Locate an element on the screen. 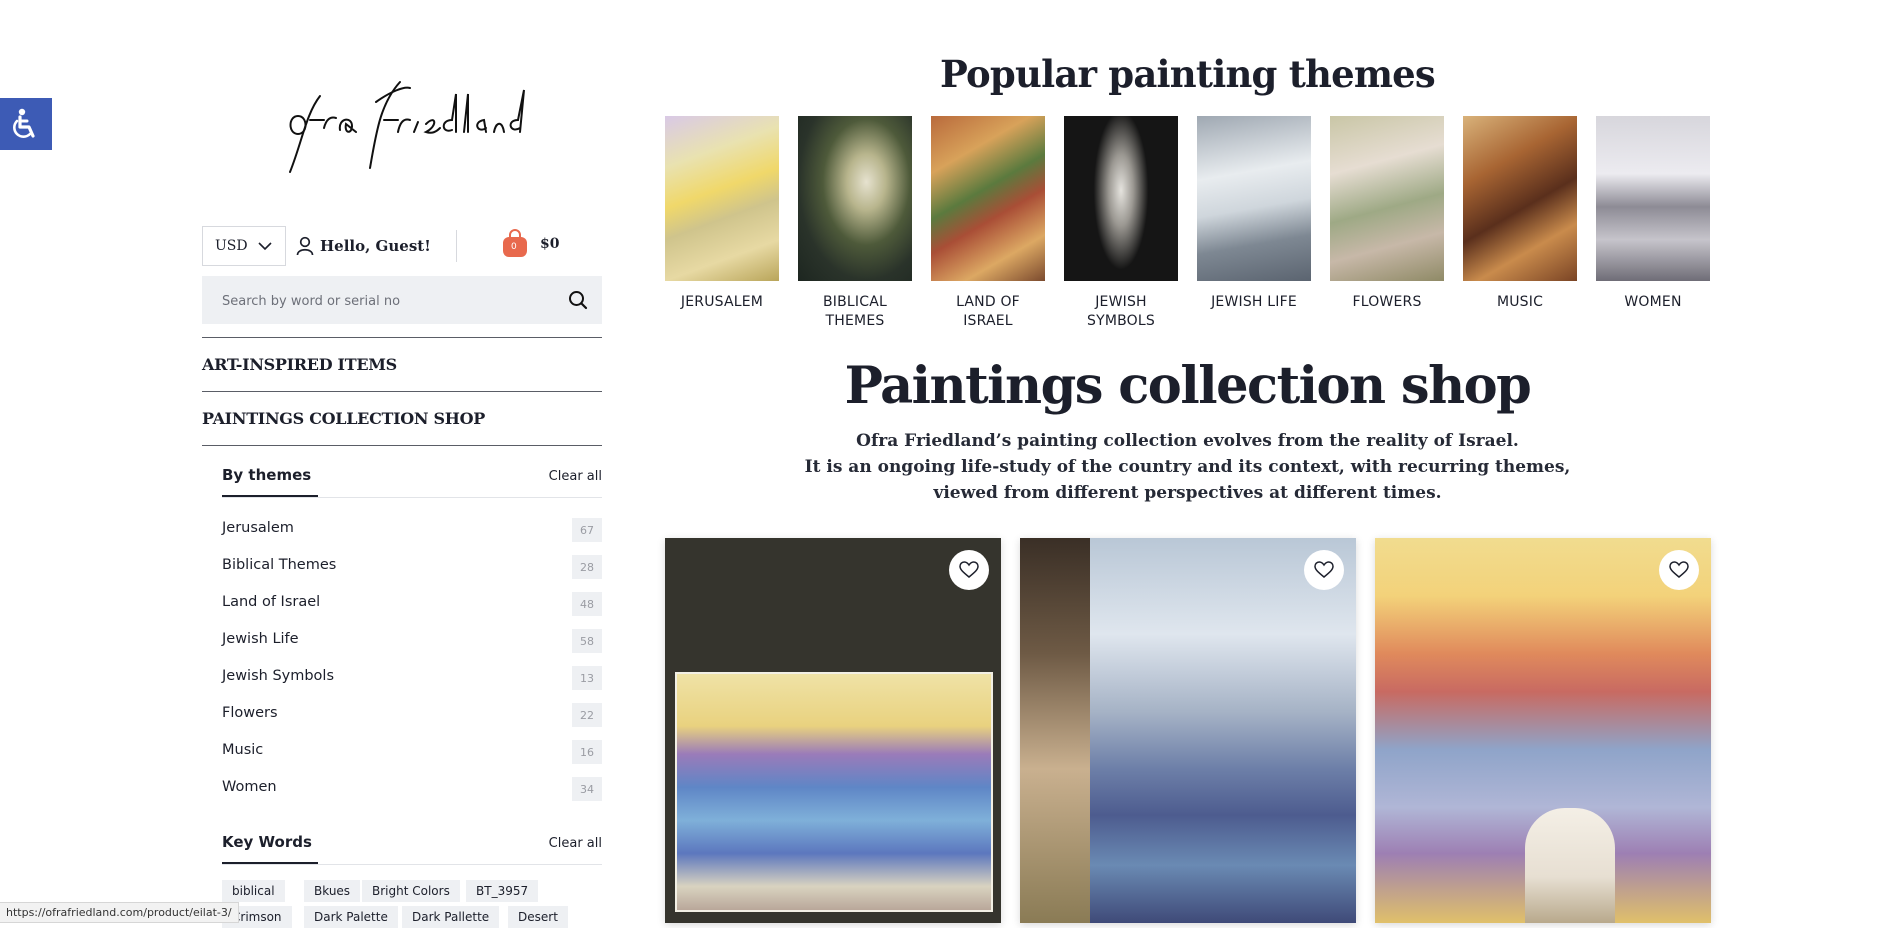 The image size is (1900, 928). keyword-tag: biblical is located at coordinates (253, 891).